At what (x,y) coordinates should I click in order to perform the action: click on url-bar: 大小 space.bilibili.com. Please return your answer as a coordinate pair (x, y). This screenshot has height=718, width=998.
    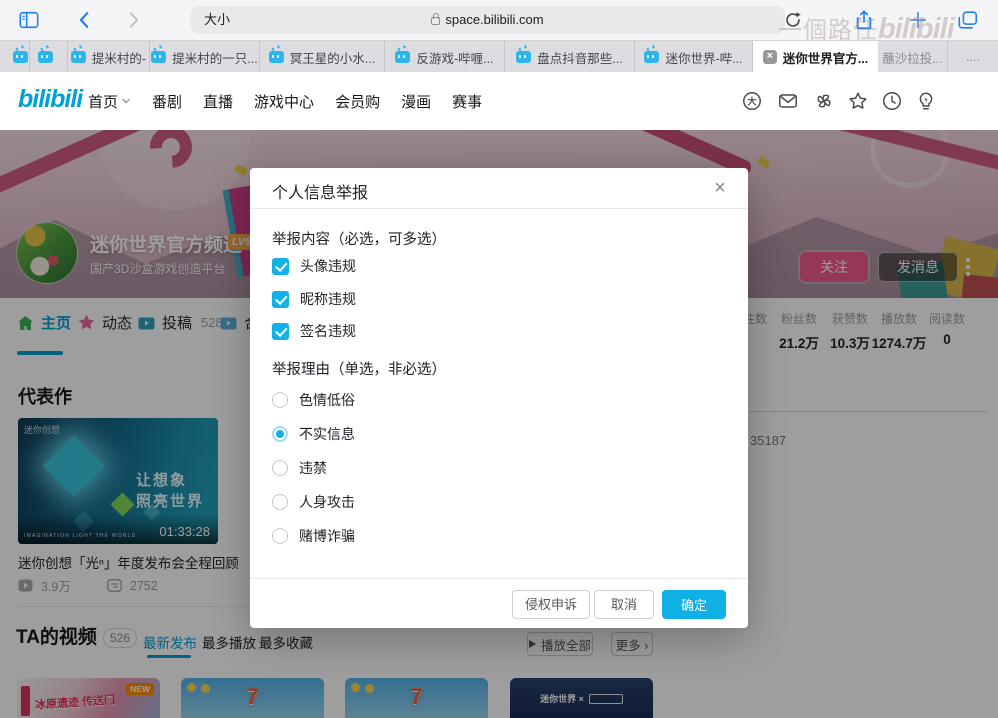
    Looking at the image, I should click on (487, 20).